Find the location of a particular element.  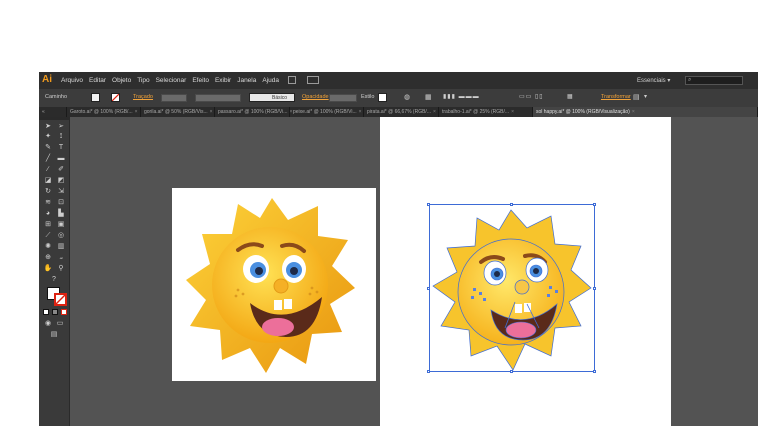

resize-handle-bm is located at coordinates (511, 371).